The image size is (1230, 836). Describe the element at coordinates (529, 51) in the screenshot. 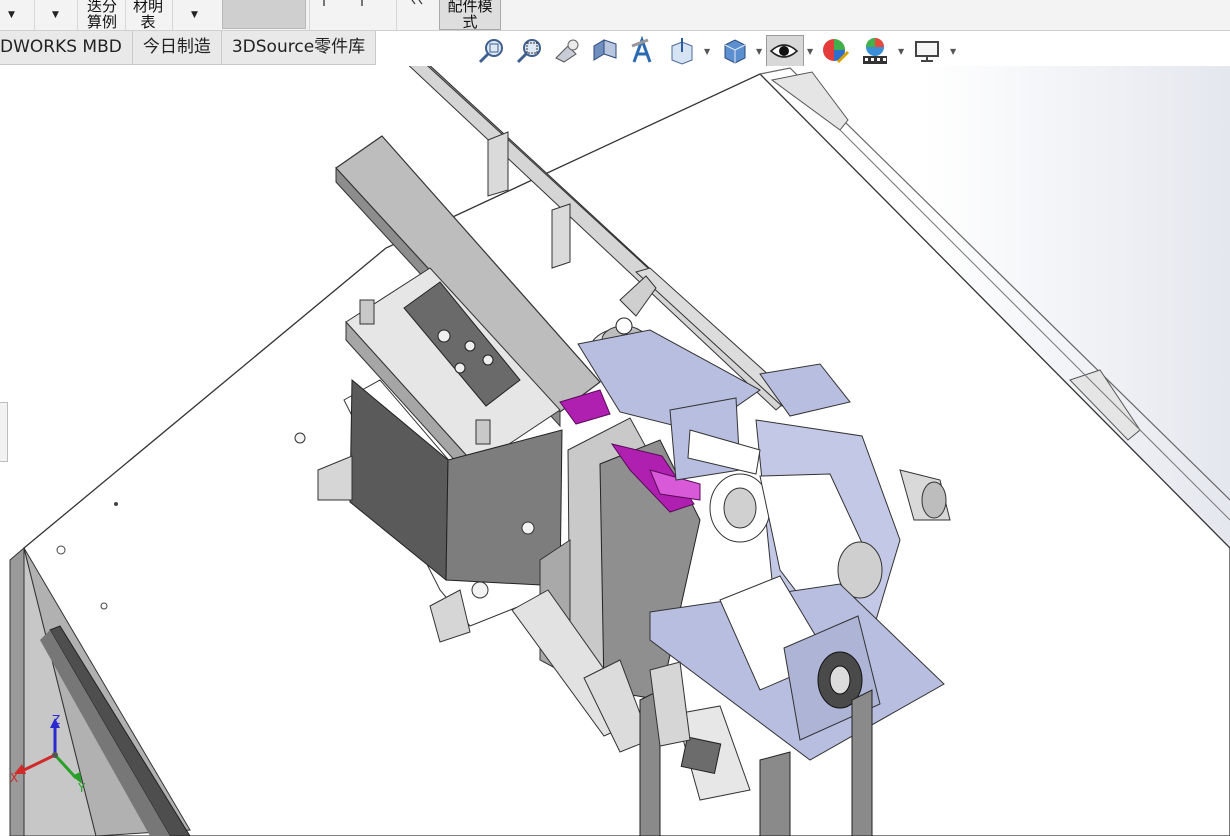

I see `zoom-to-area-icon` at that location.